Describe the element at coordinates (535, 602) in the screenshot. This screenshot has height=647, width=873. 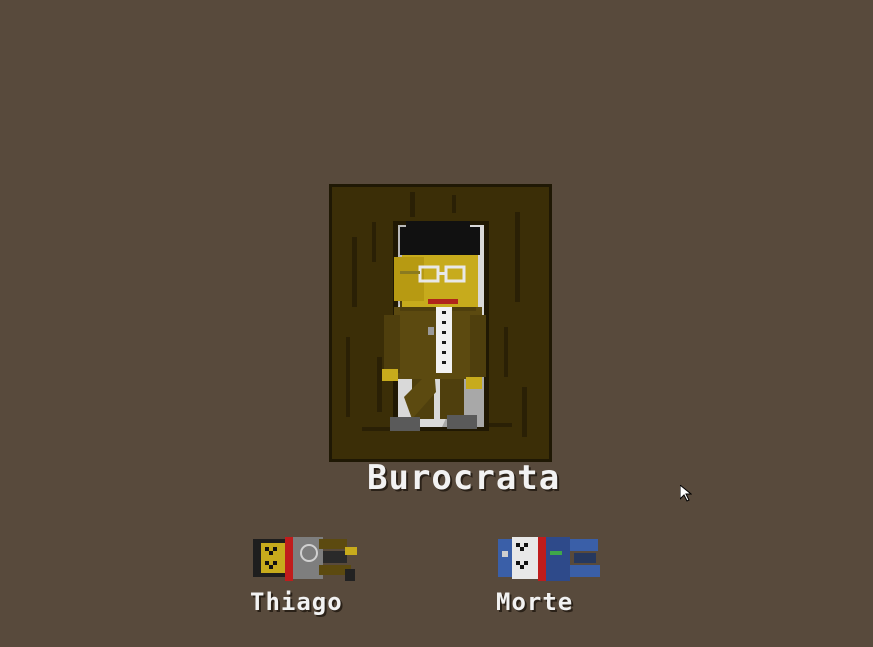
I see `dead-character-name-morte: Morte` at that location.